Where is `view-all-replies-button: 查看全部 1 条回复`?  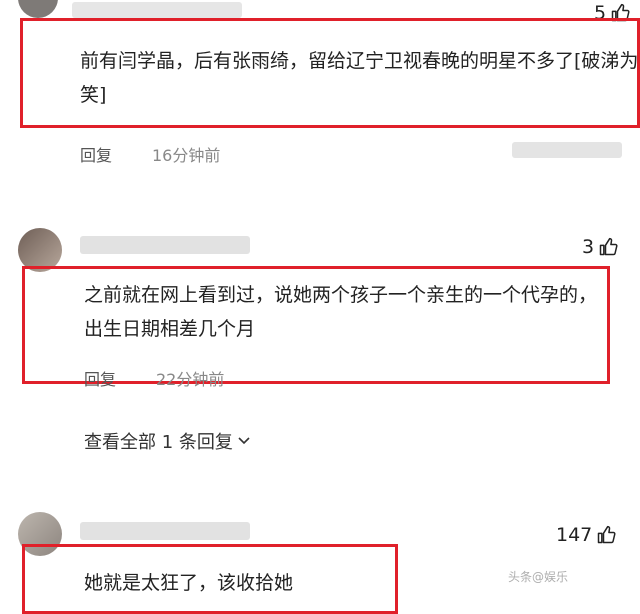 view-all-replies-button: 查看全部 1 条回复 is located at coordinates (167, 441).